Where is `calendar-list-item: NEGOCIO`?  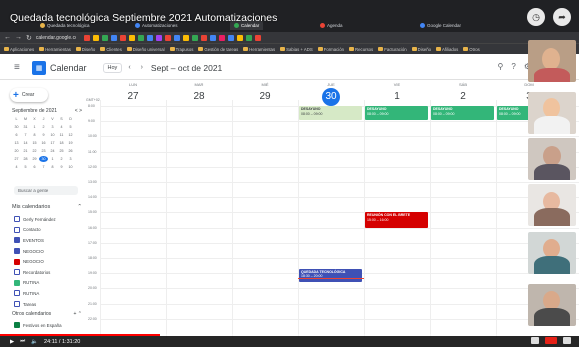
calendar-list-item: NEGOCIO is located at coordinates (49, 251).